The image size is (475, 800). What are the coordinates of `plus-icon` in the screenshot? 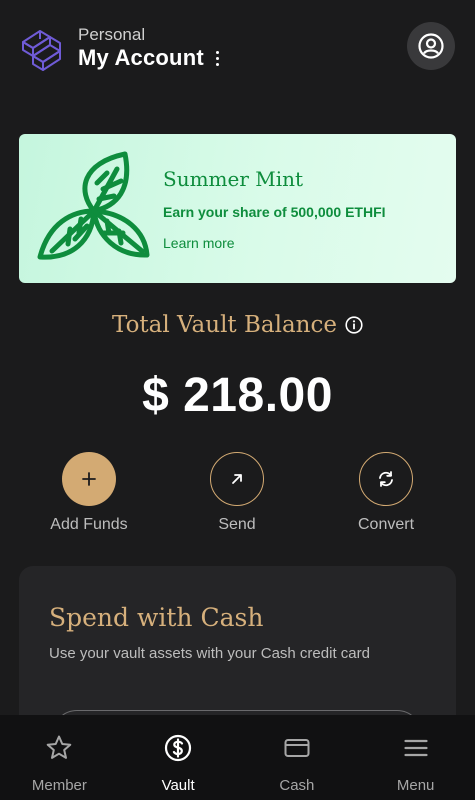 It's located at (89, 479).